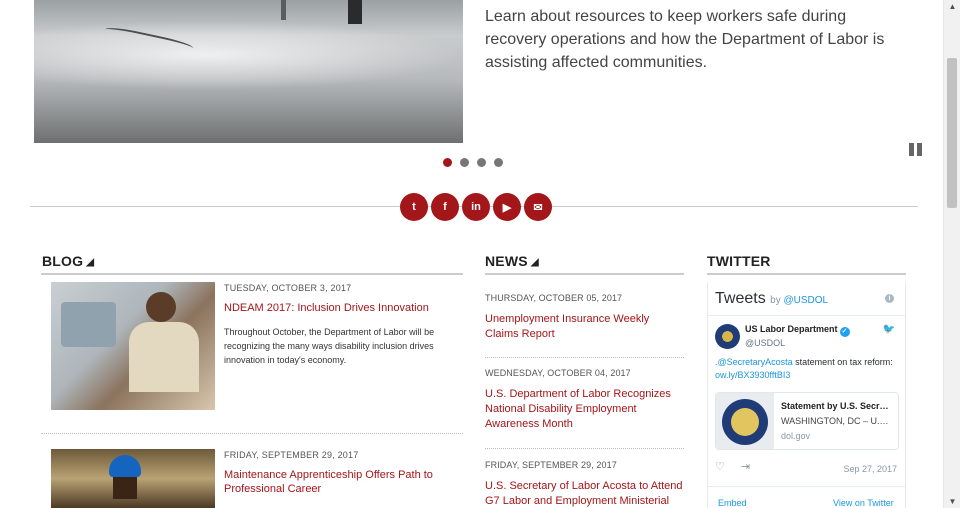 The width and height of the screenshot is (960, 508). What do you see at coordinates (88, 324) in the screenshot?
I see `machine-shape` at bounding box center [88, 324].